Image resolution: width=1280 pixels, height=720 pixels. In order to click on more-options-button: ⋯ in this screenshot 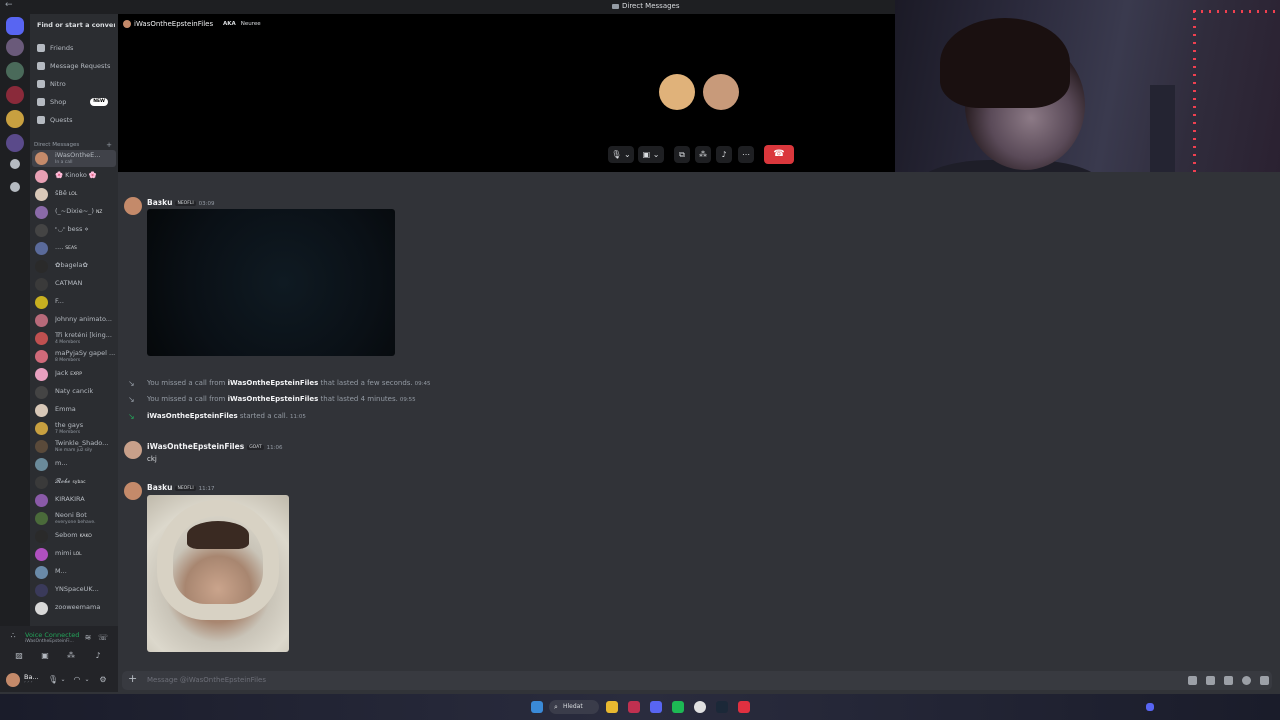, I will do `click(746, 154)`.